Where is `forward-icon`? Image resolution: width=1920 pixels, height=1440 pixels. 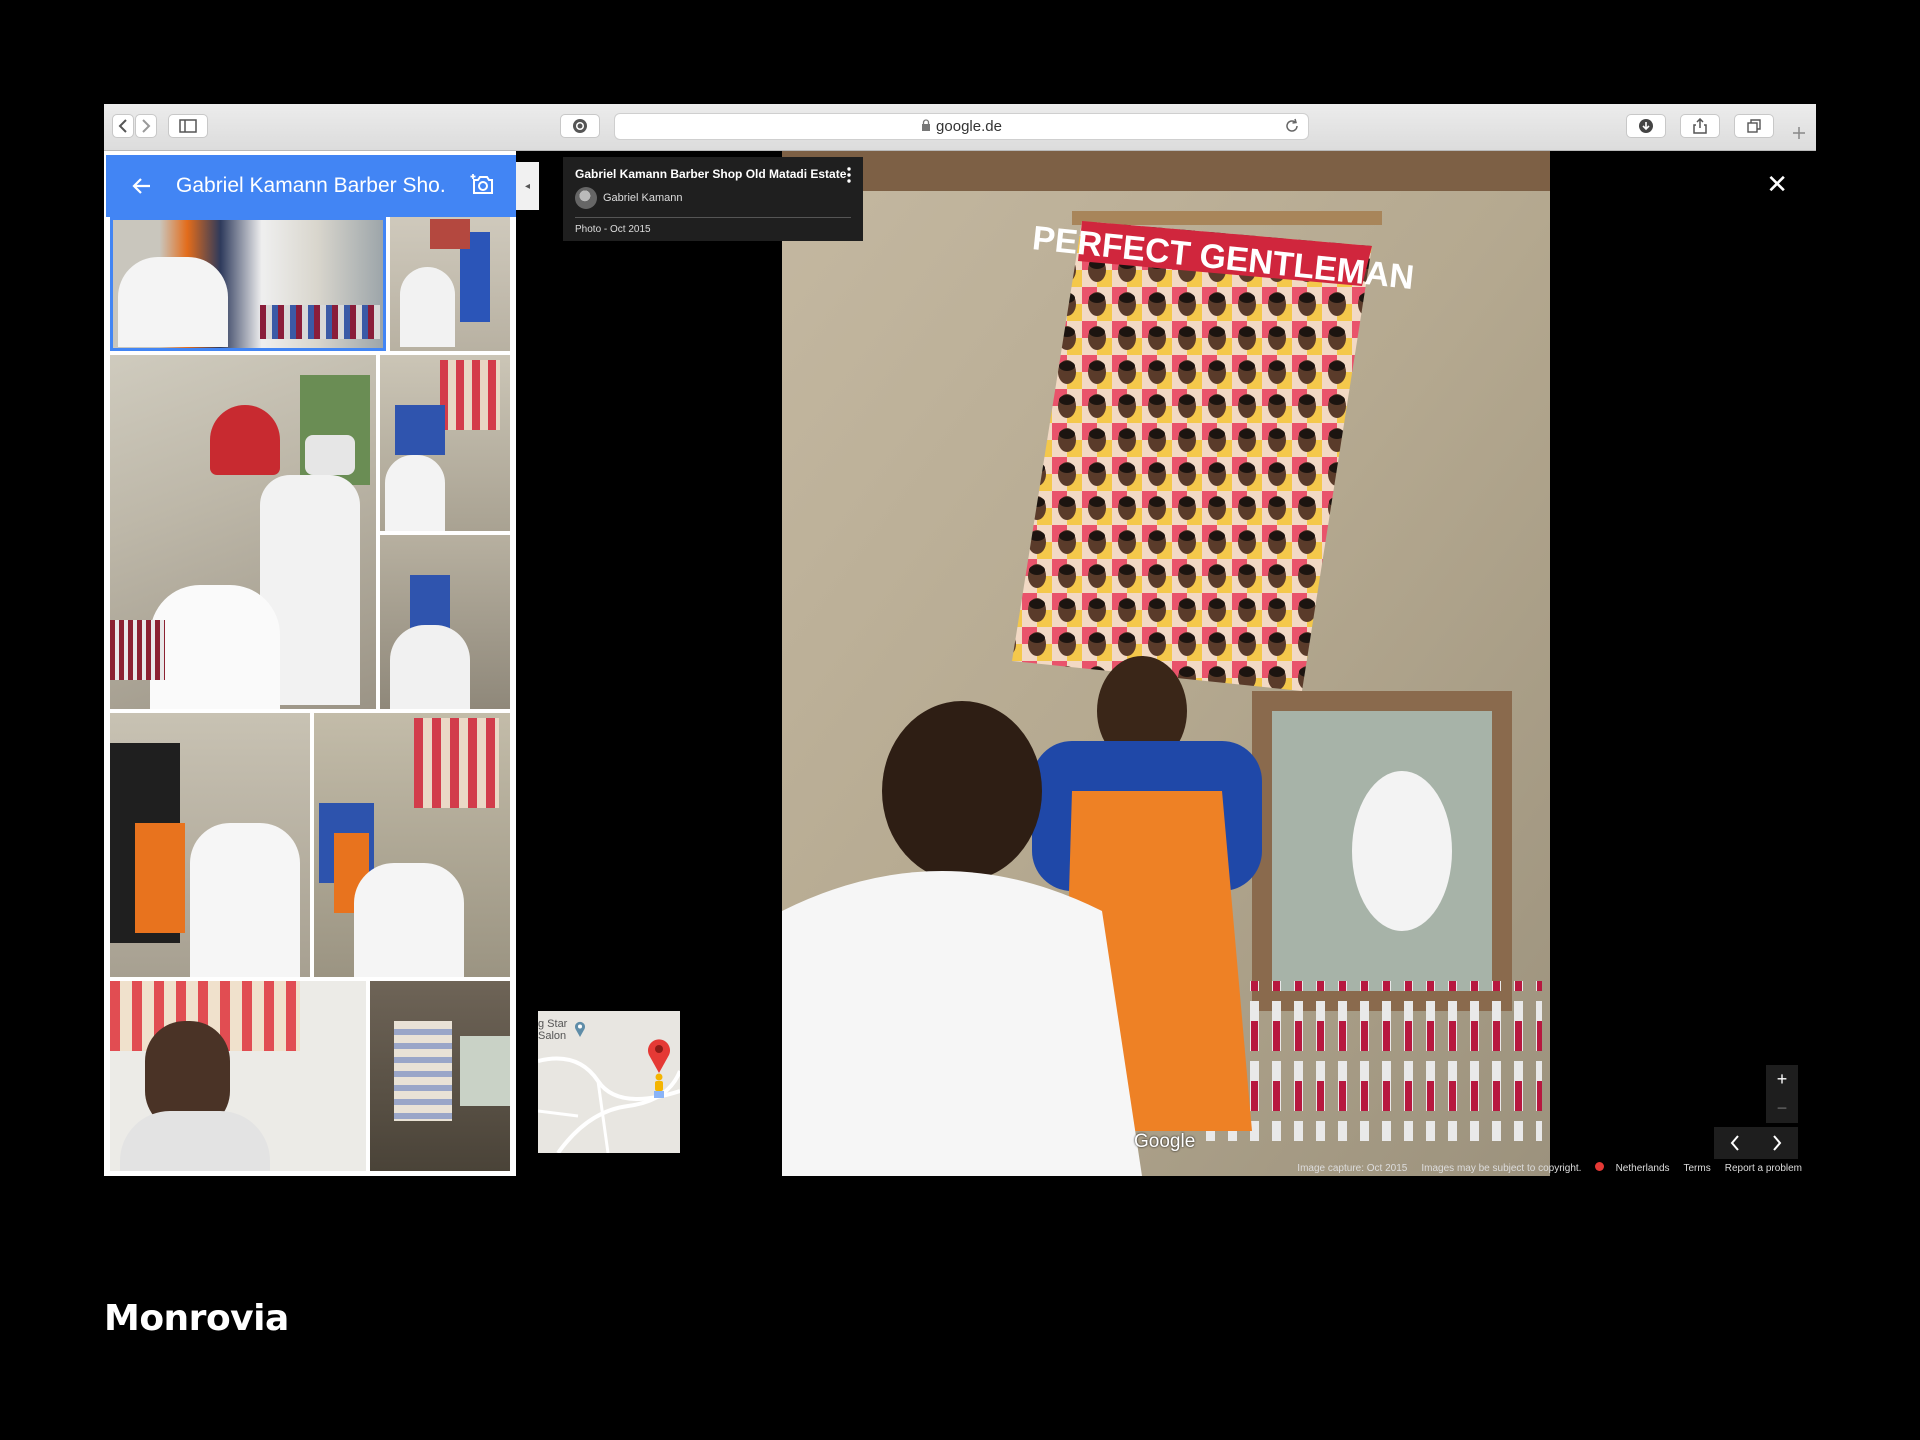 forward-icon is located at coordinates (146, 126).